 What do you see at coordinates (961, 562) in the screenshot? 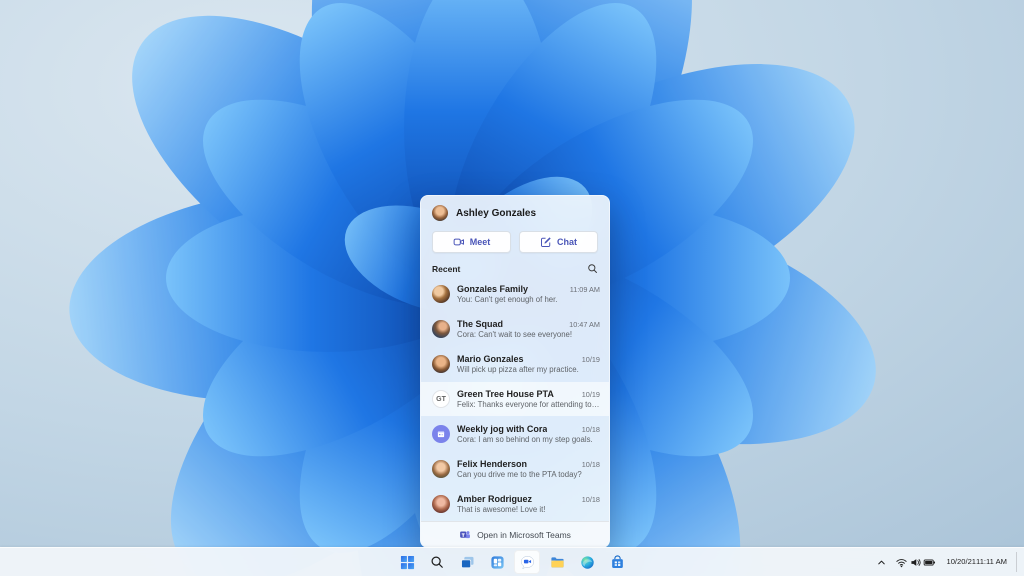
I see `tray-date: 10/20/21` at bounding box center [961, 562].